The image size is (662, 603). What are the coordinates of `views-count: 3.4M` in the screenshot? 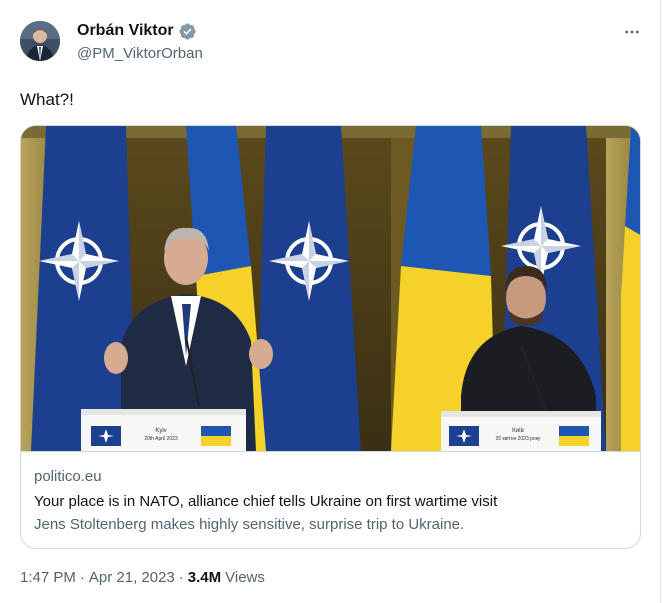 It's located at (204, 577).